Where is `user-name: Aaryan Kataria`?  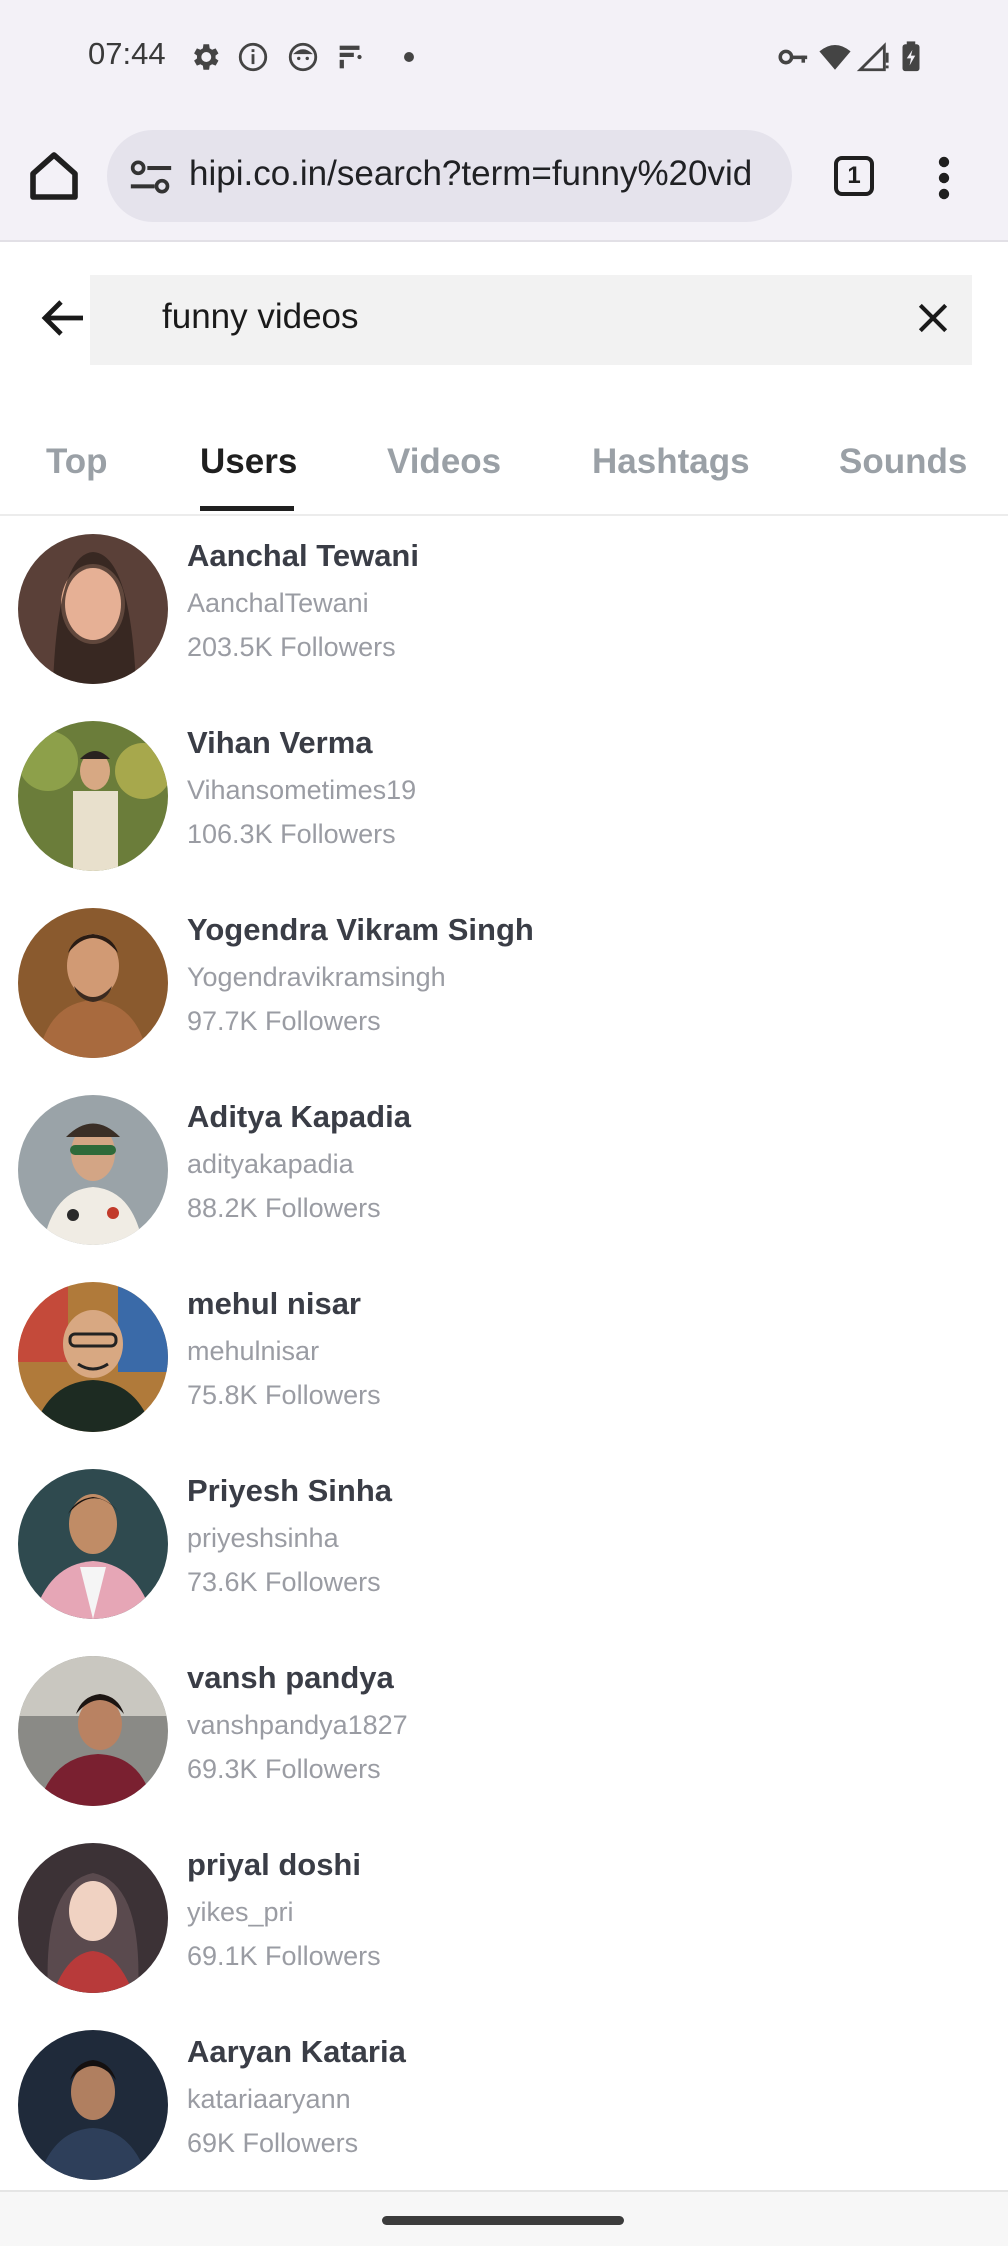
user-name: Aaryan Kataria is located at coordinates (296, 2052).